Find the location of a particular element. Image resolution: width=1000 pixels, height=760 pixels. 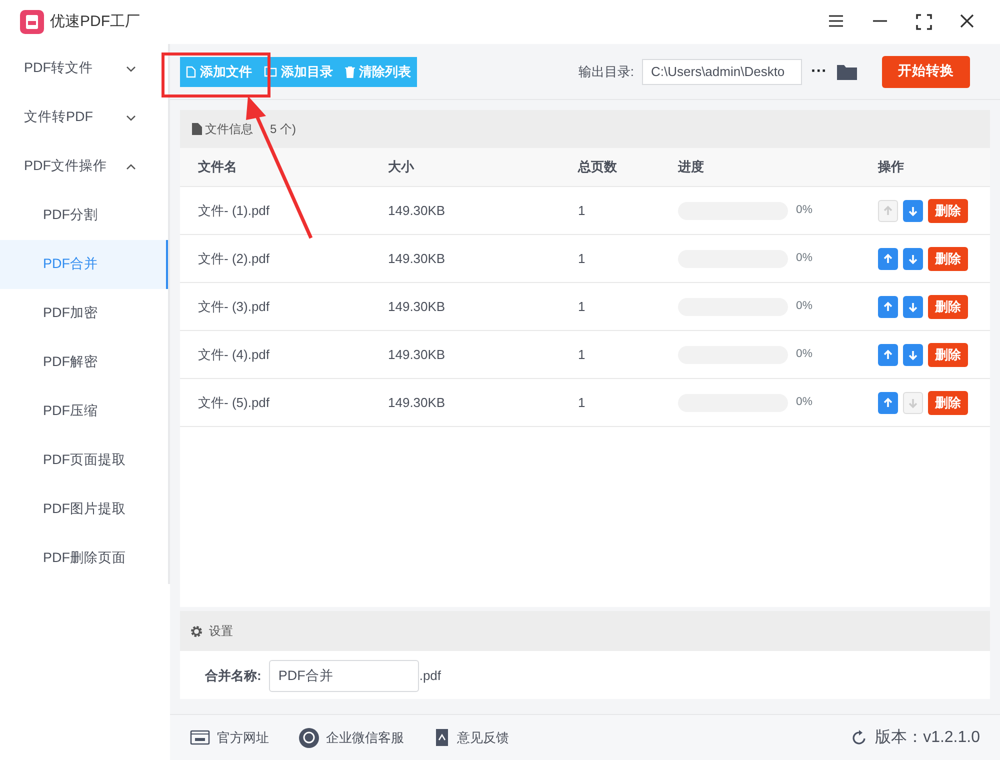

table-cell: 文件- (5).pdf is located at coordinates (234, 402).